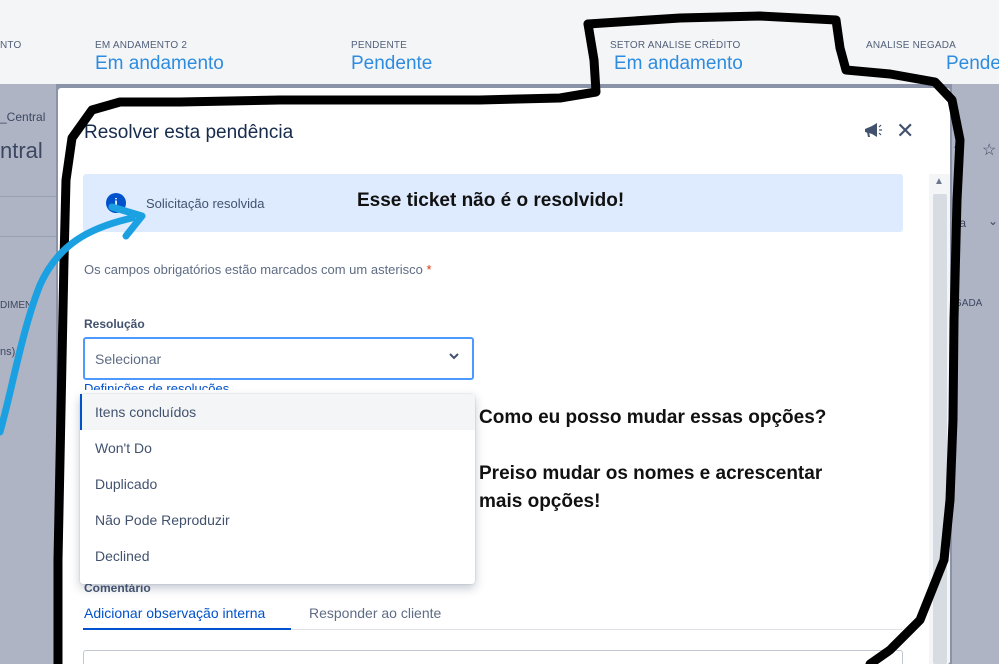 This screenshot has width=999, height=664. I want to click on annotation-ticket-note: Esse ticket não é o resolvido!, so click(491, 200).